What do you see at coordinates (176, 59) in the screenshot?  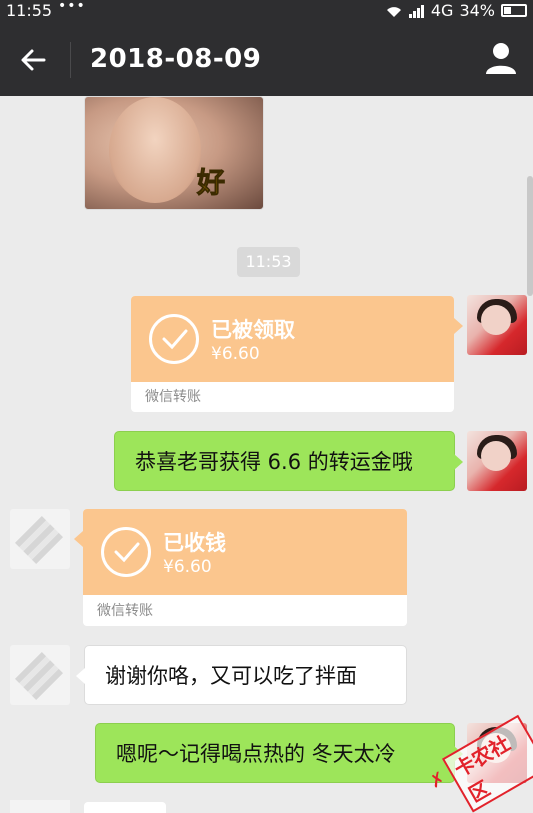 I see `chat-title: 2018-08-09` at bounding box center [176, 59].